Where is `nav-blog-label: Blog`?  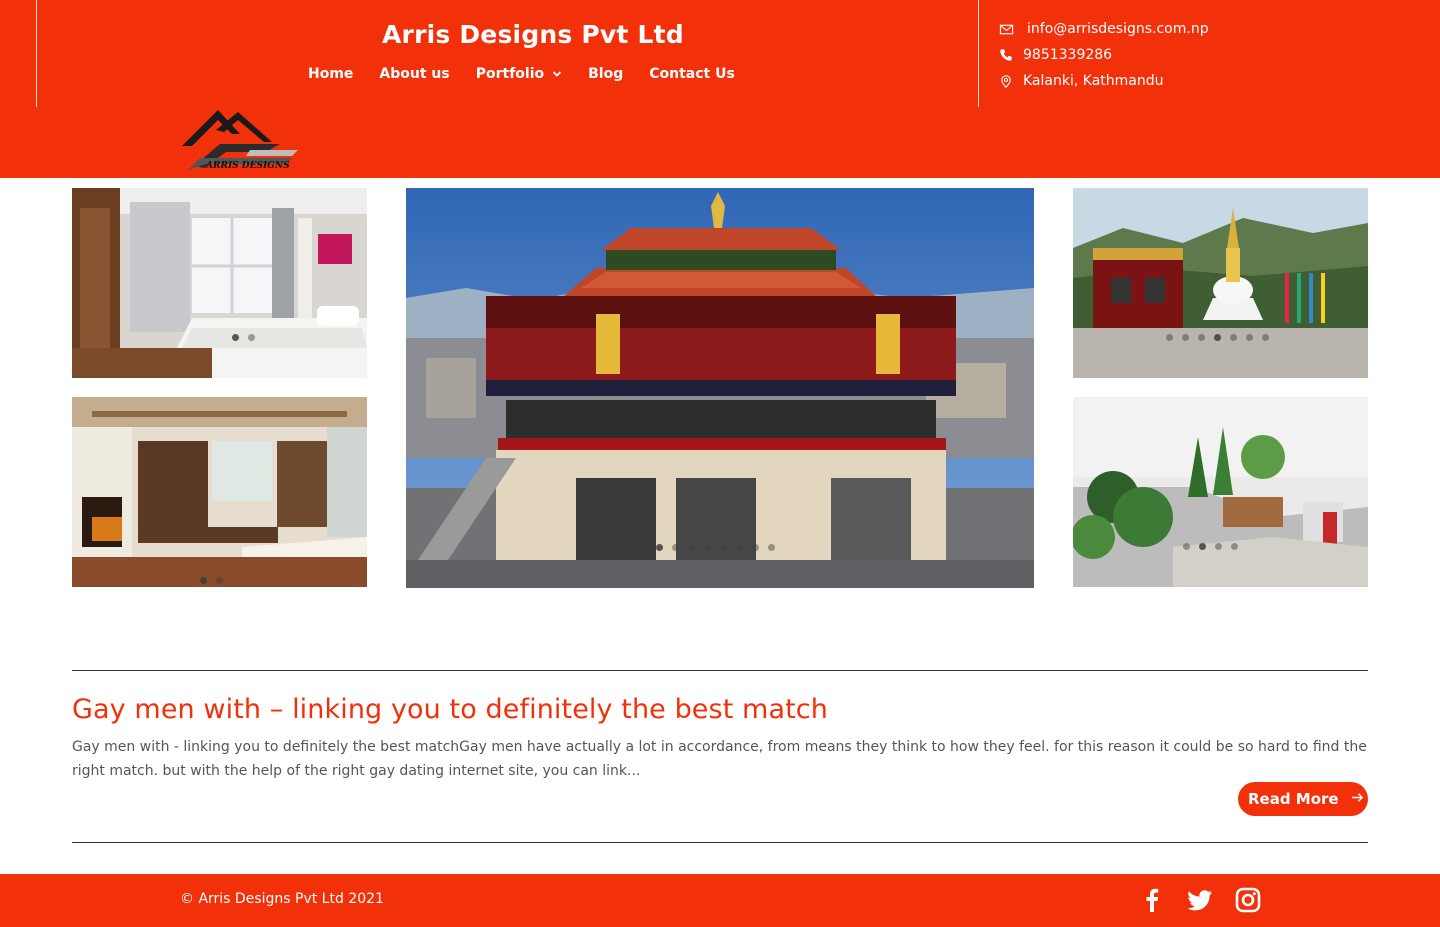
nav-blog-label: Blog is located at coordinates (606, 74).